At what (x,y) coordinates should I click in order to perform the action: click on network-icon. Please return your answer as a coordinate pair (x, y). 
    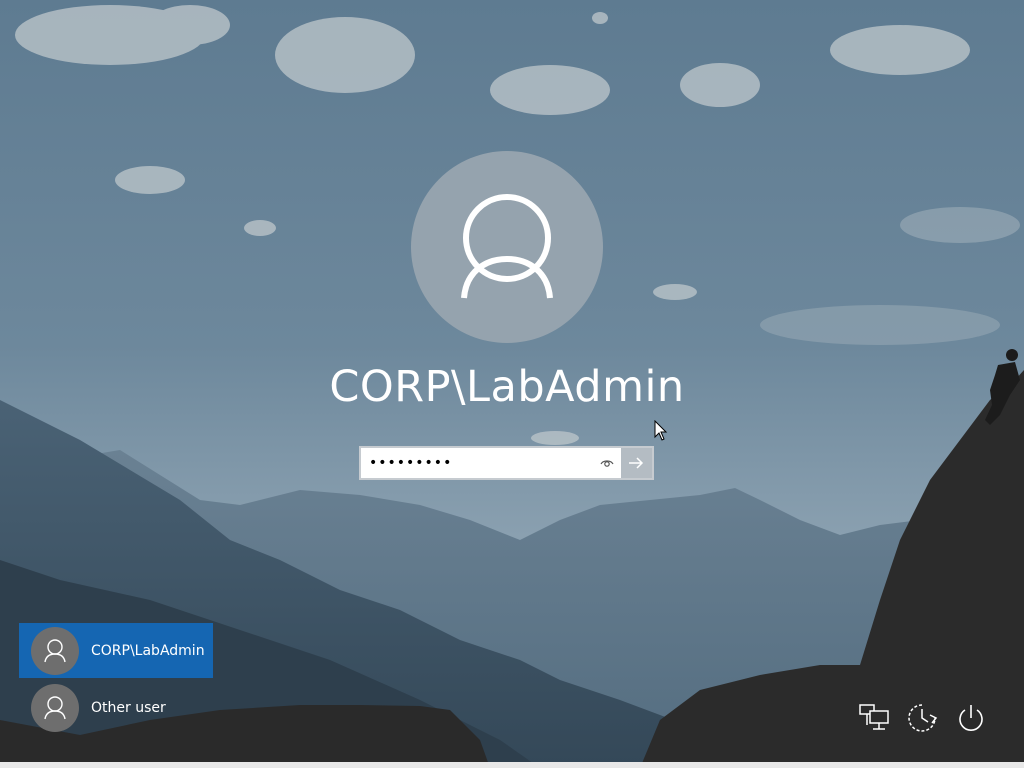
    Looking at the image, I should click on (875, 718).